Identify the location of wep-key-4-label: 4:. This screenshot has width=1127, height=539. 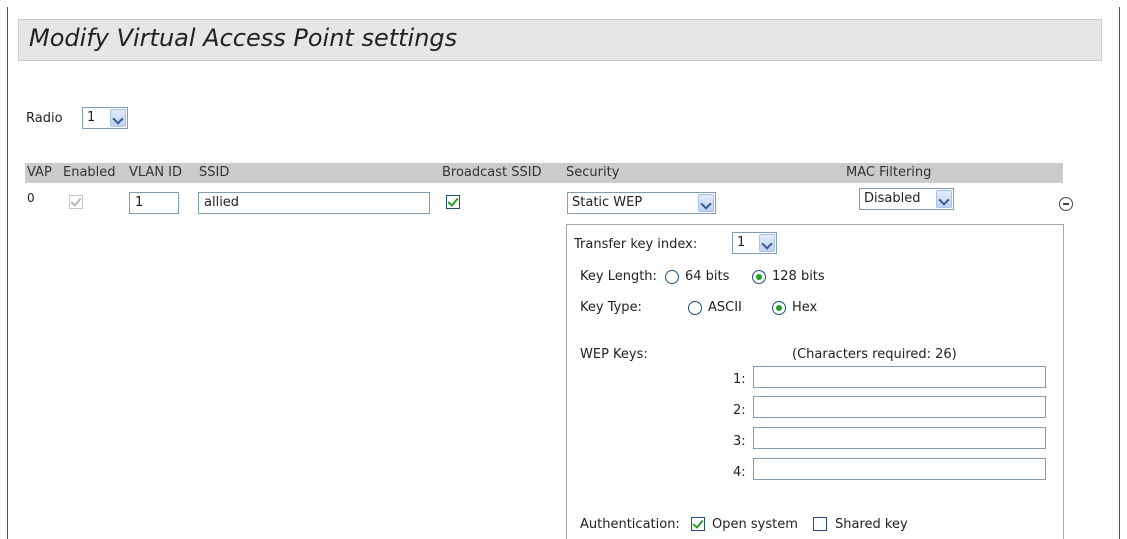
(739, 472).